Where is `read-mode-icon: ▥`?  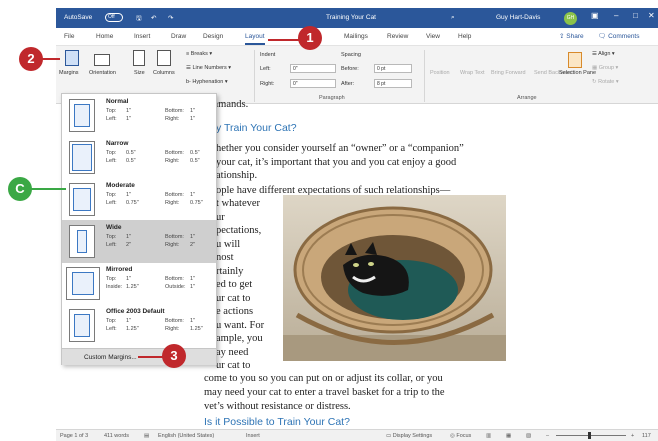 read-mode-icon: ▥ is located at coordinates (488, 436).